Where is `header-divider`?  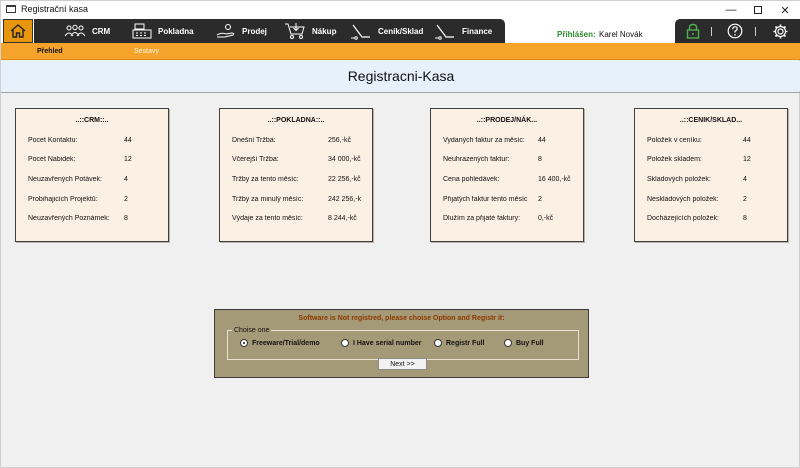 header-divider is located at coordinates (400, 92).